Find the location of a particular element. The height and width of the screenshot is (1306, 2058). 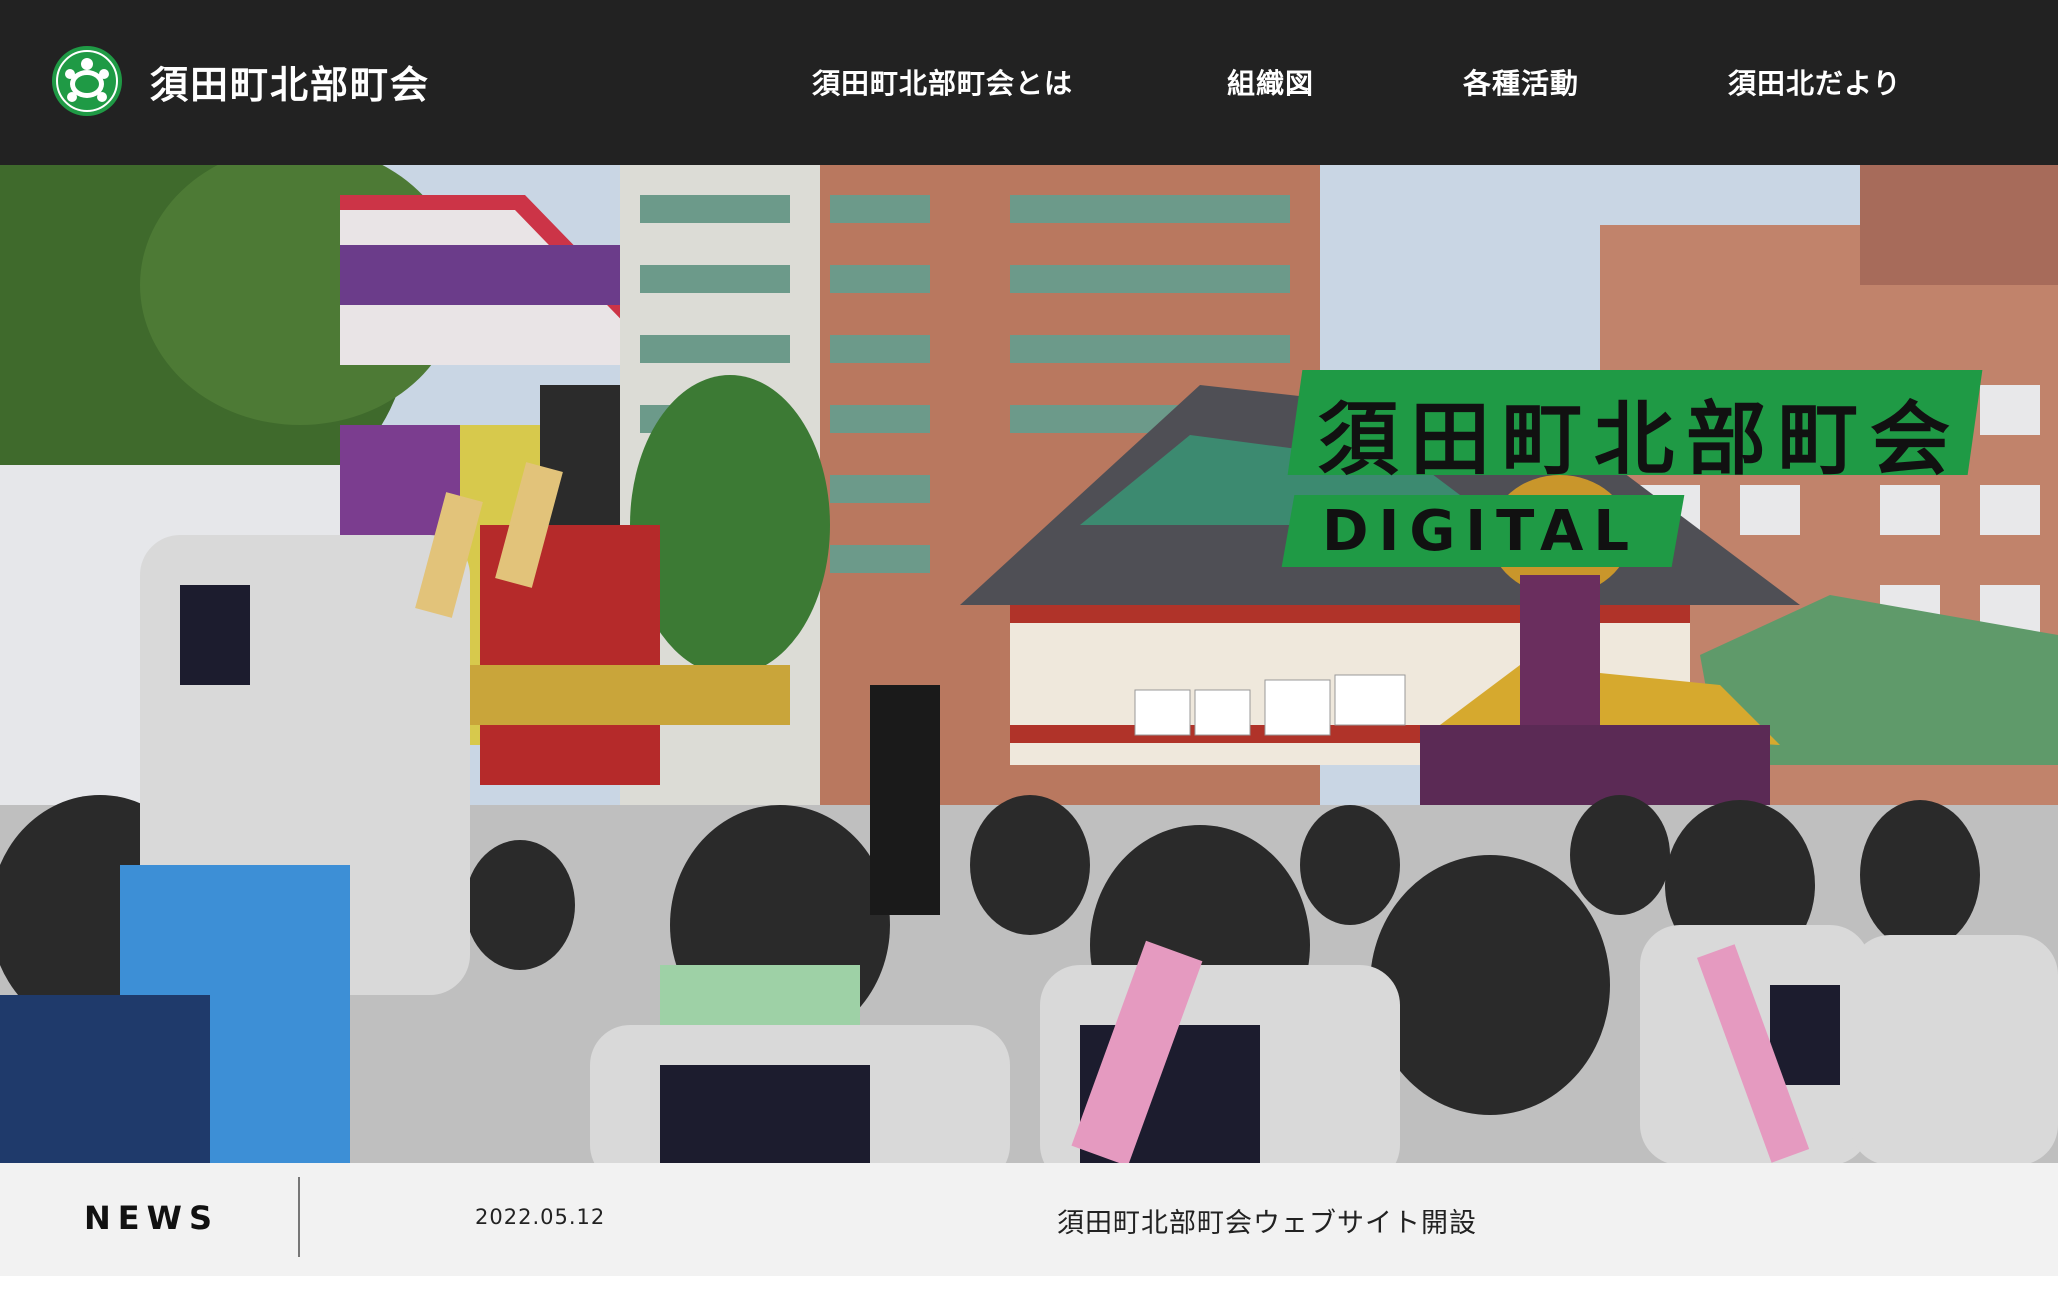

hero-title: 須田町北部町会 is located at coordinates (1640, 439).